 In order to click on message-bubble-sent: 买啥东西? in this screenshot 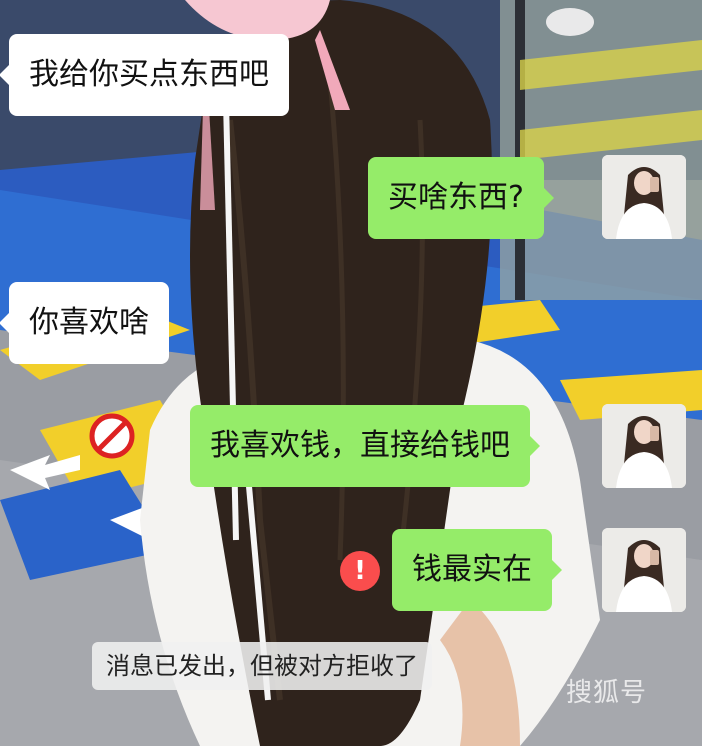, I will do `click(461, 198)`.